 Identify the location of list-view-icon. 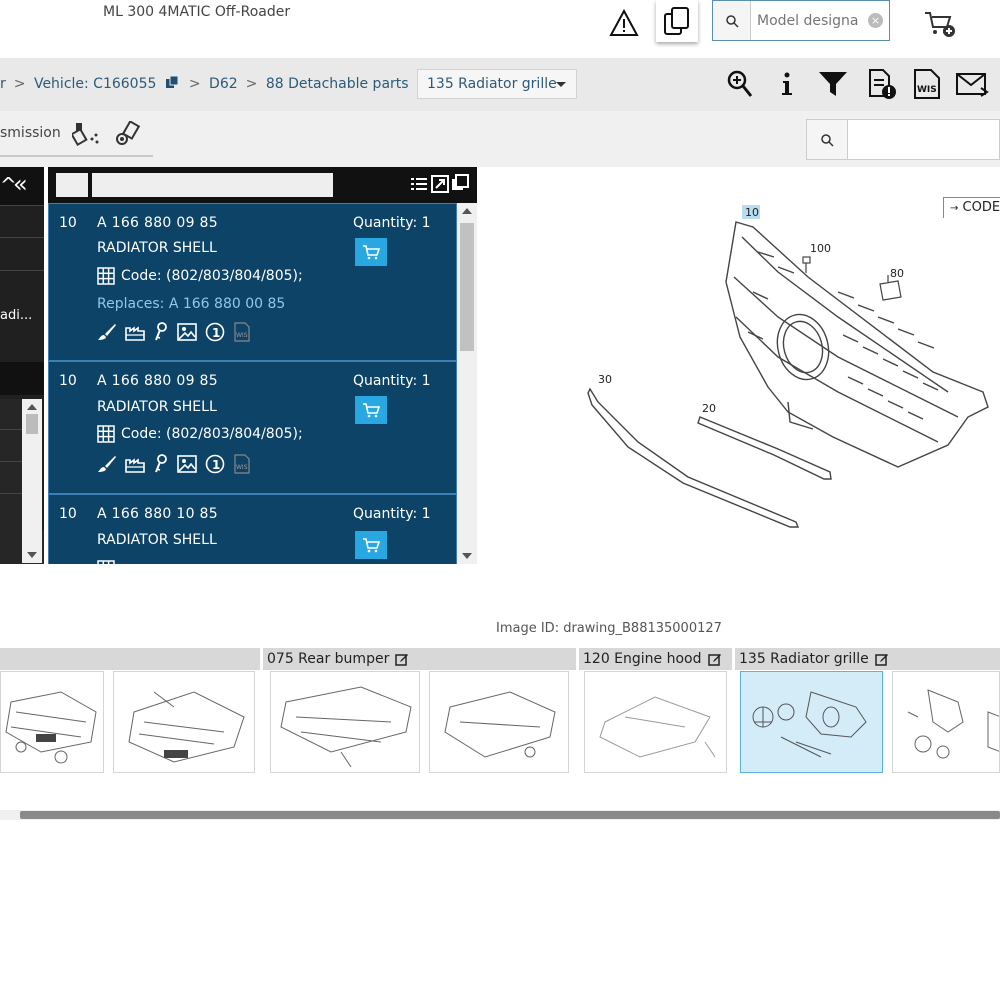
(419, 186).